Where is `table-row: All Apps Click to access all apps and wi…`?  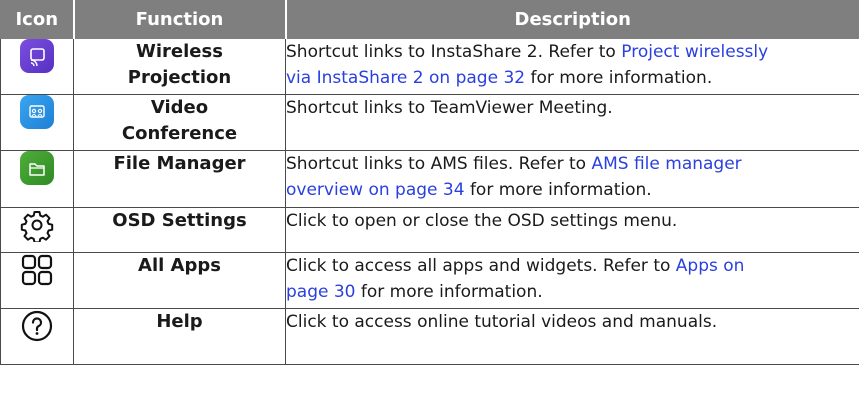
table-row: All Apps Click to access all apps and wi… is located at coordinates (429, 280).